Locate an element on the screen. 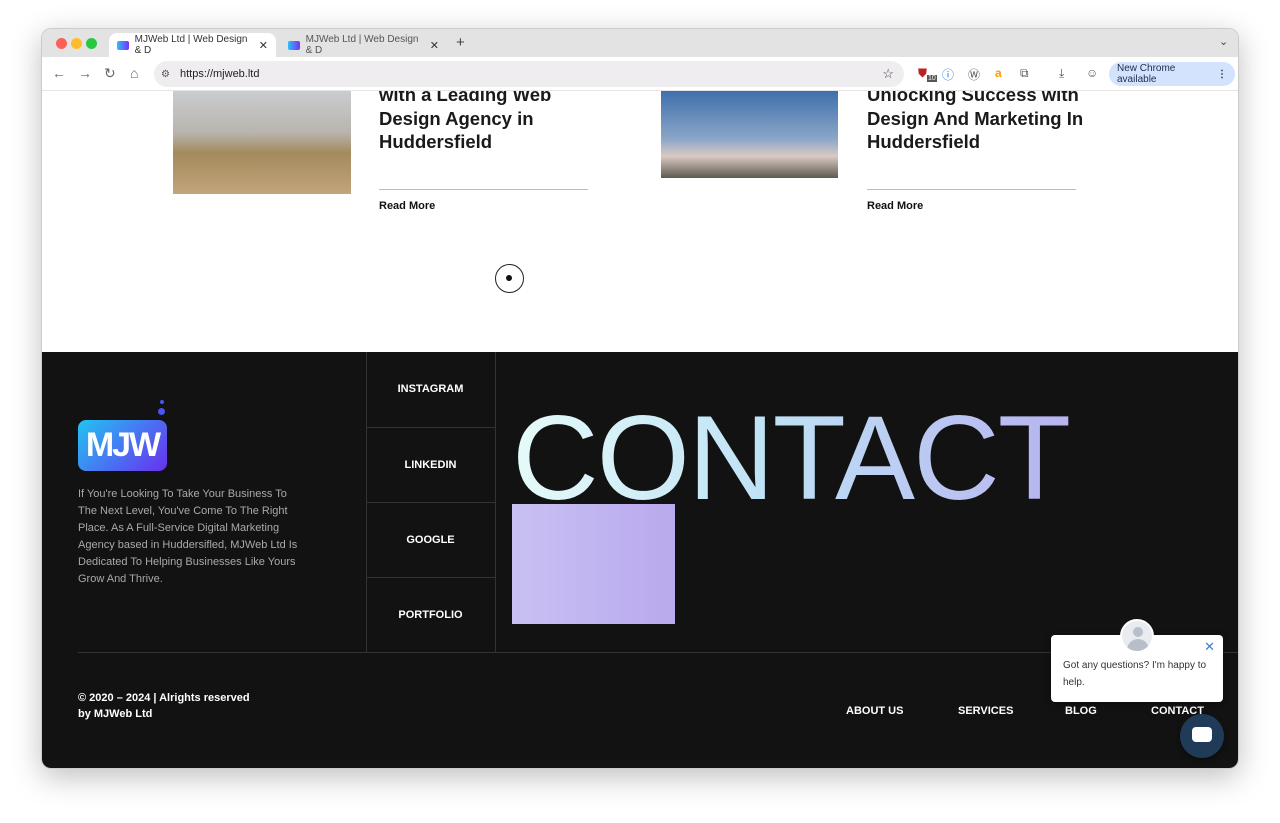 The width and height of the screenshot is (1280, 823). new-tab-button: + is located at coordinates (460, 42).